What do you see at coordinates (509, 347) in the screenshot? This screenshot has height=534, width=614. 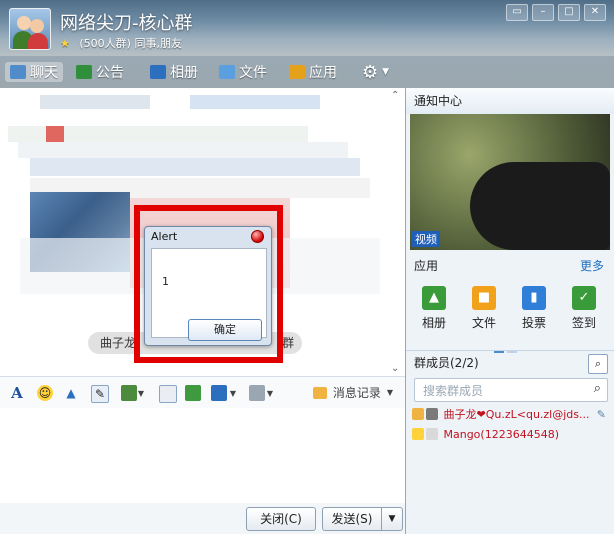 I see `apps-pager` at bounding box center [509, 347].